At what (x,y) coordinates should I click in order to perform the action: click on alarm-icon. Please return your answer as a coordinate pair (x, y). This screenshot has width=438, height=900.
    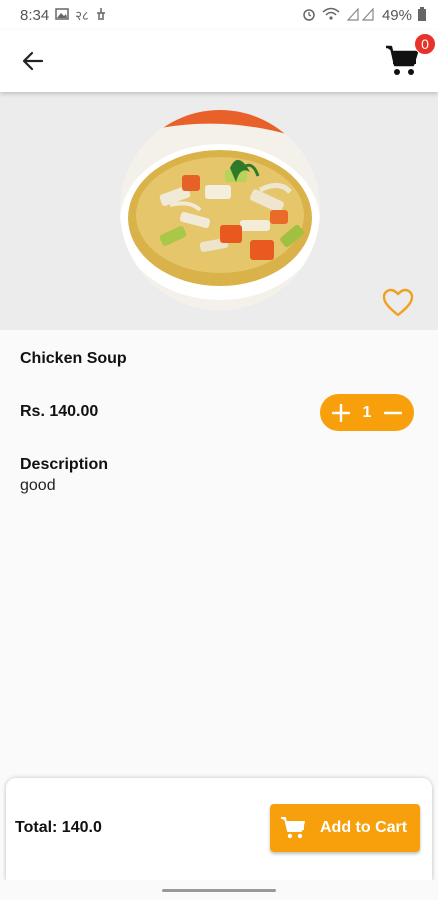
    Looking at the image, I should click on (309, 15).